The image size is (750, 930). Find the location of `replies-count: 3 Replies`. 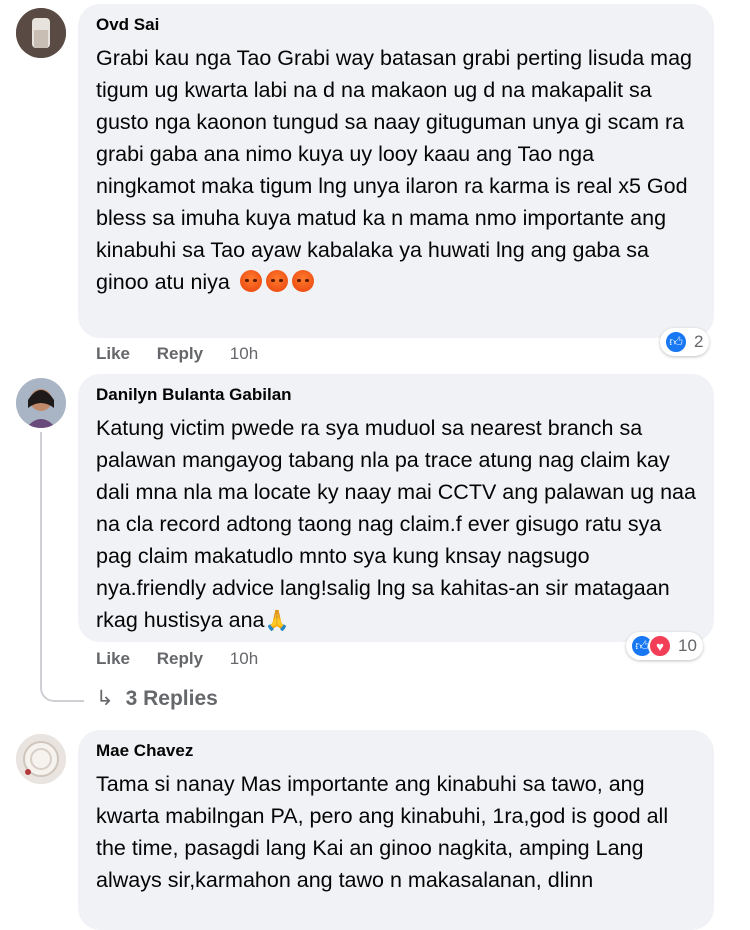

replies-count: 3 Replies is located at coordinates (171, 698).